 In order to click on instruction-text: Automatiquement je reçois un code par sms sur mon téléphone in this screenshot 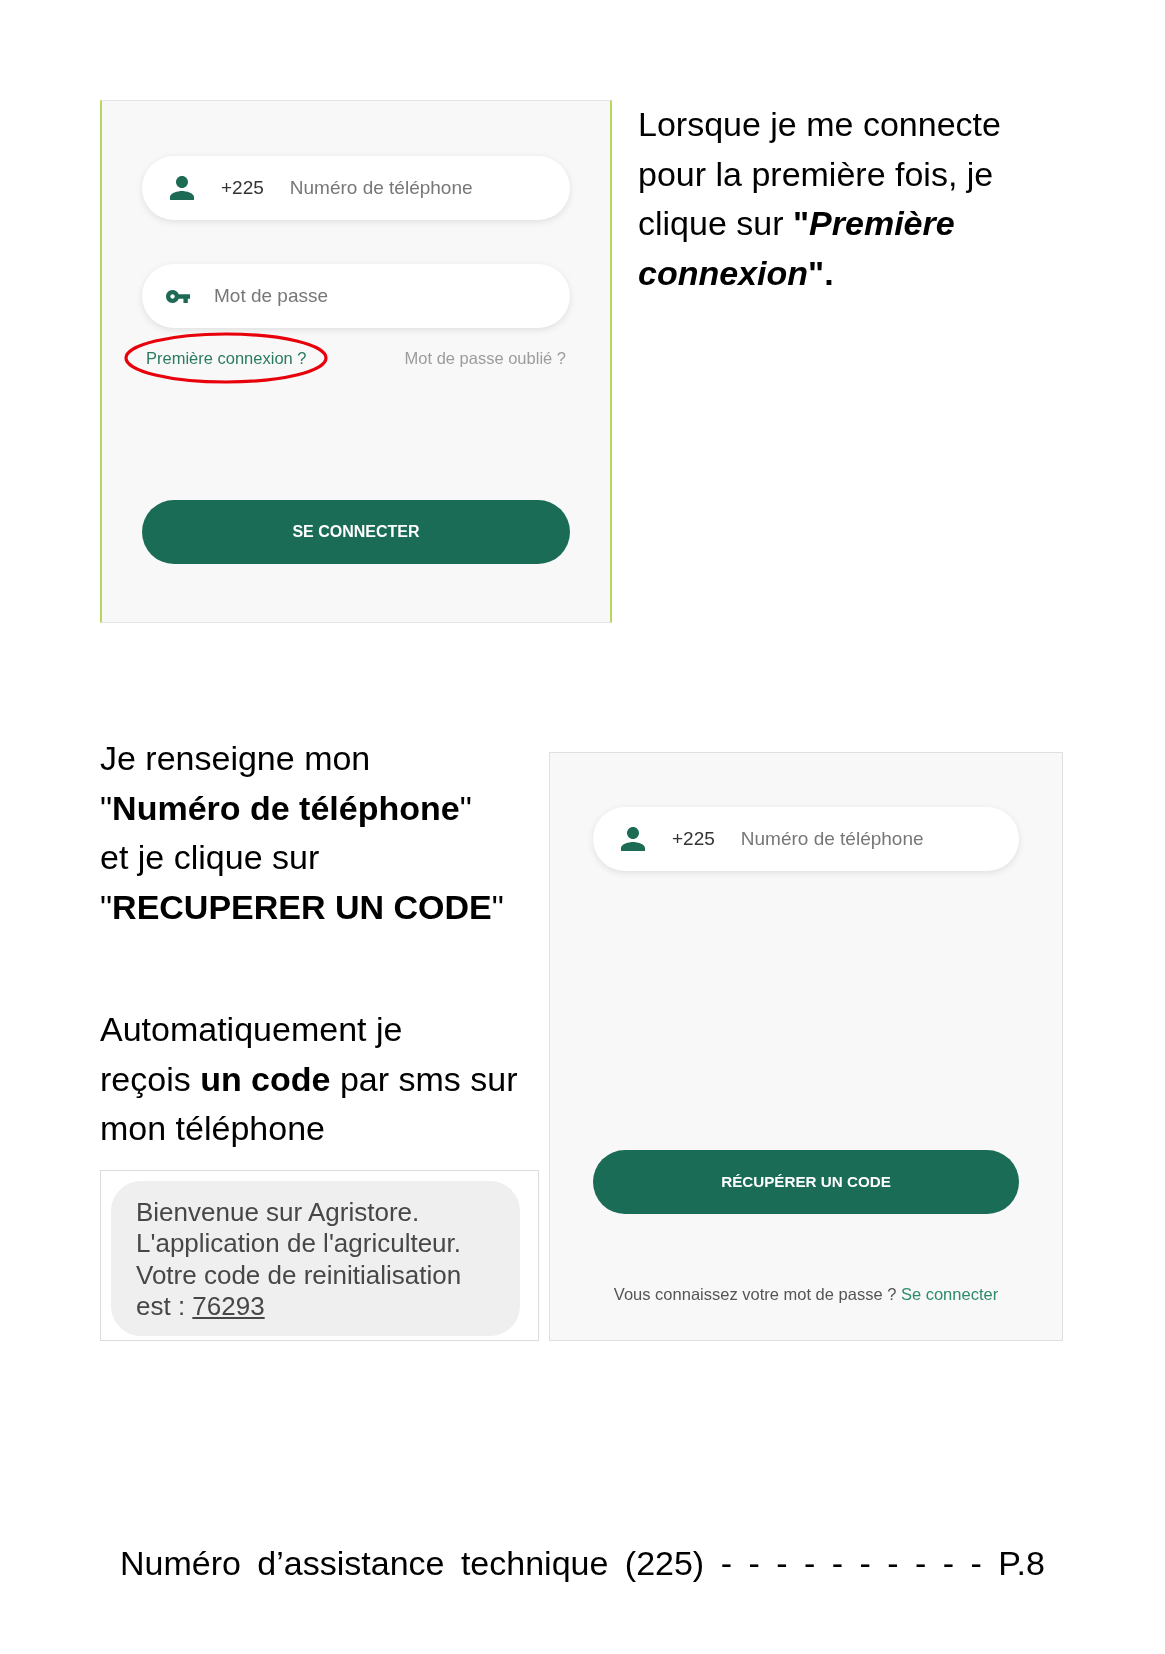, I will do `click(309, 1079)`.